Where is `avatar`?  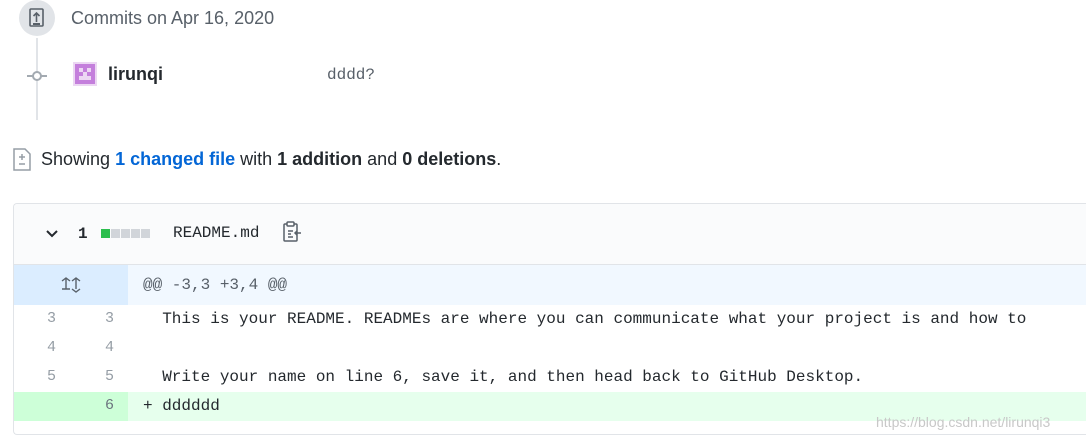 avatar is located at coordinates (85, 74).